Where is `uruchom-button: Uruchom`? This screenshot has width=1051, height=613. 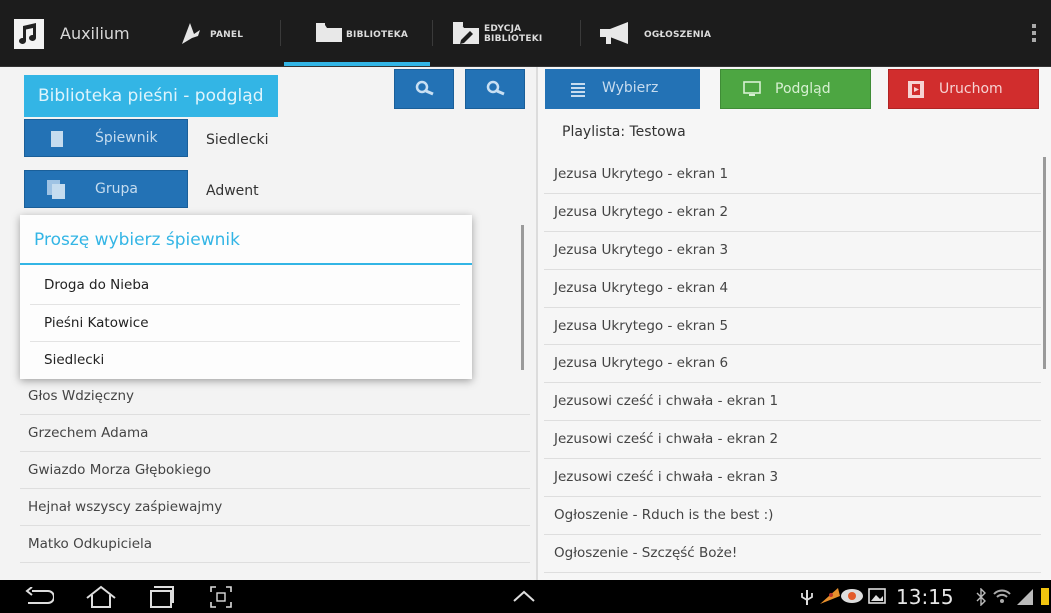
uruchom-button: Uruchom is located at coordinates (963, 89).